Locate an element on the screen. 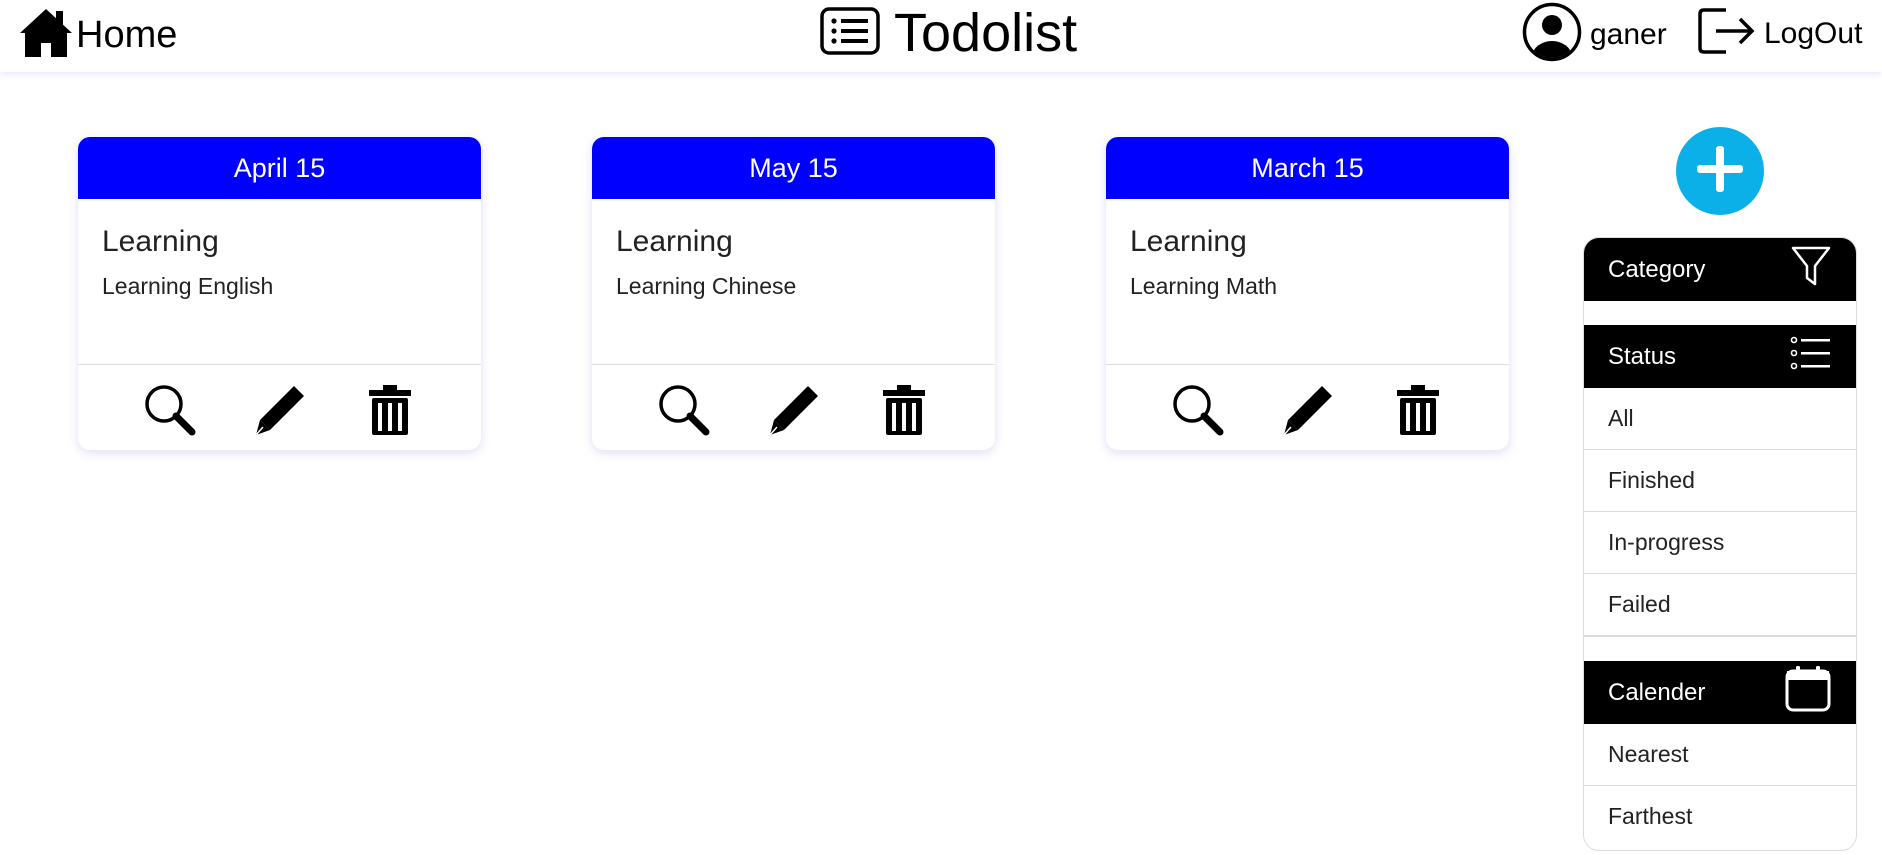 The height and width of the screenshot is (855, 1882). list-alt-icon is located at coordinates (850, 33).